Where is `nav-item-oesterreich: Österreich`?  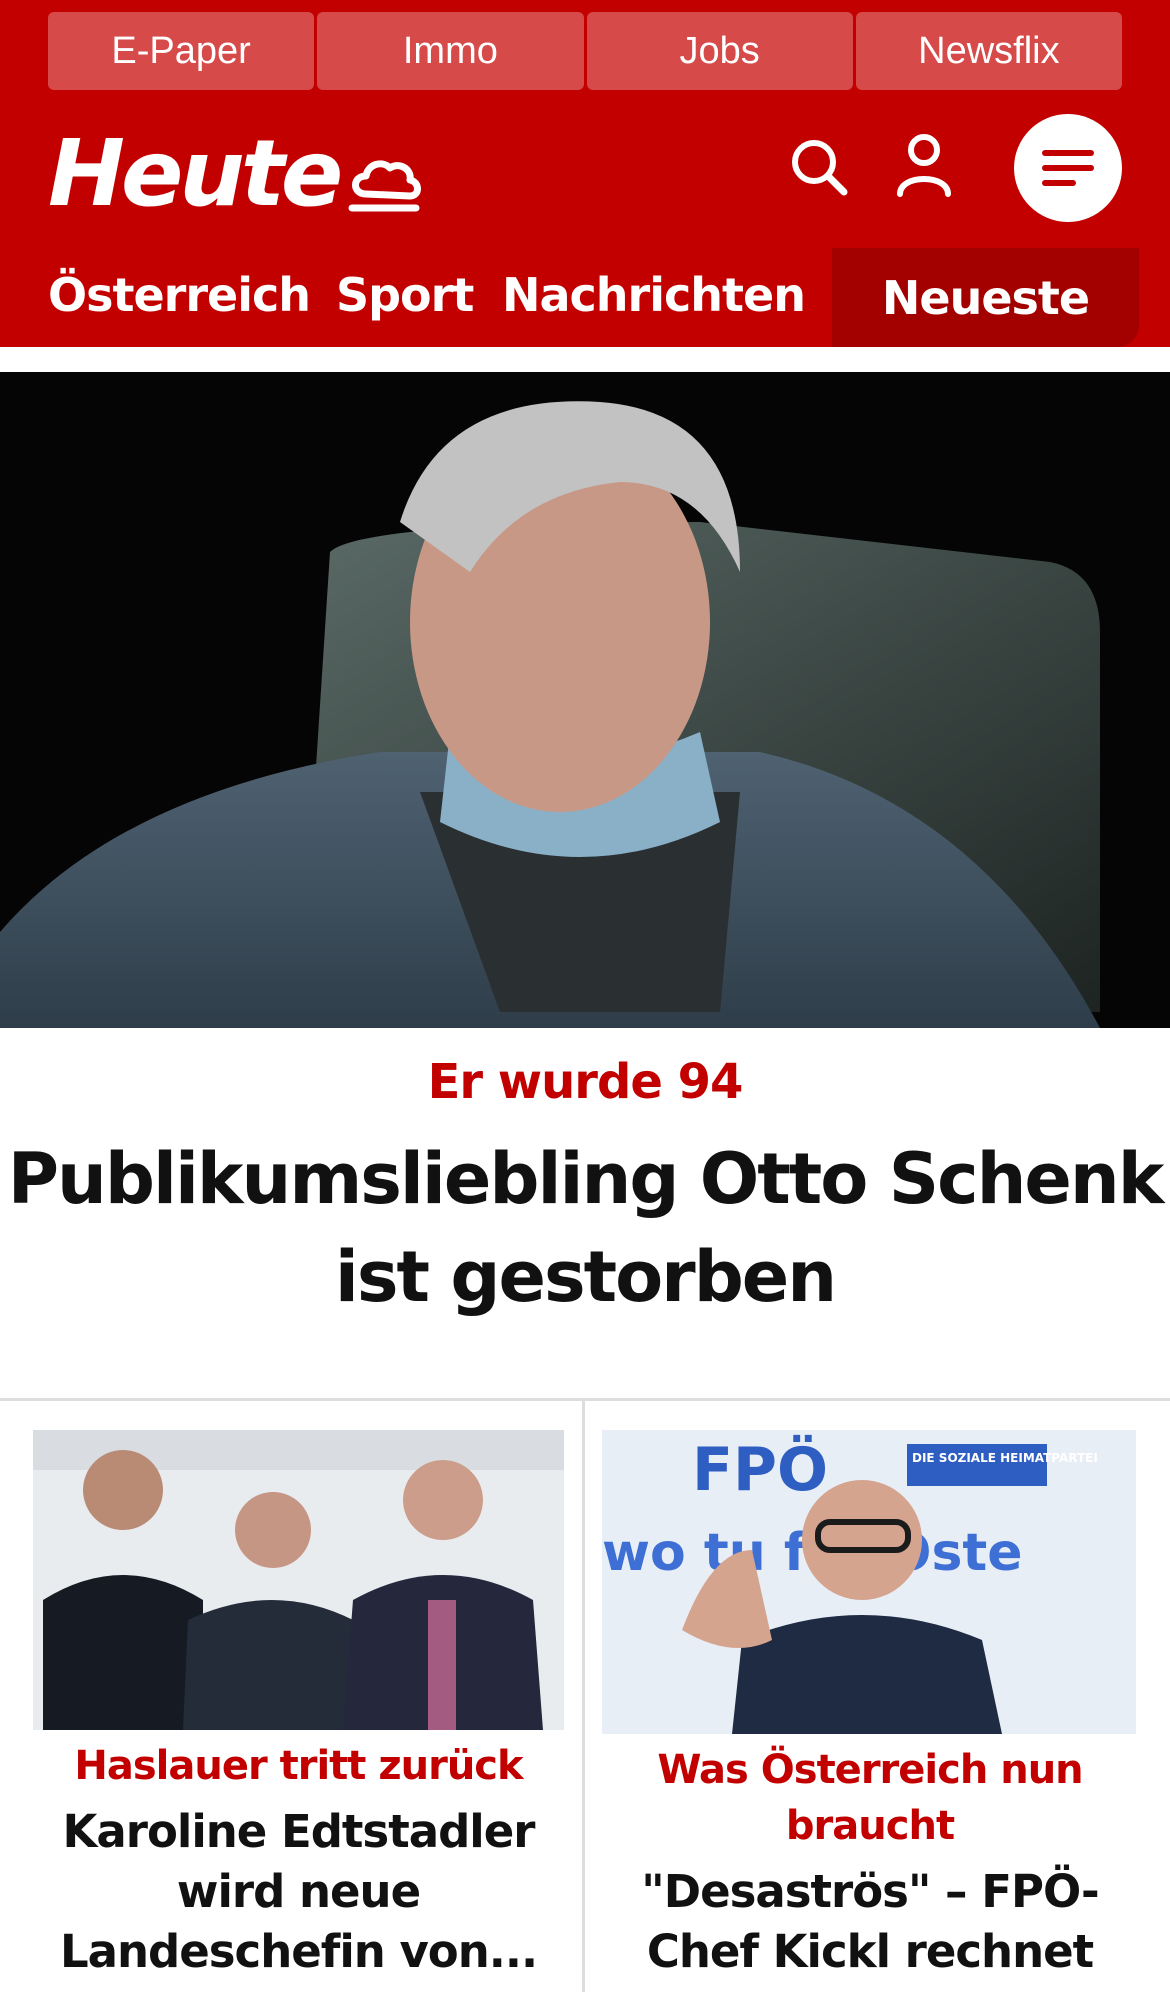 nav-item-oesterreich: Österreich is located at coordinates (179, 295).